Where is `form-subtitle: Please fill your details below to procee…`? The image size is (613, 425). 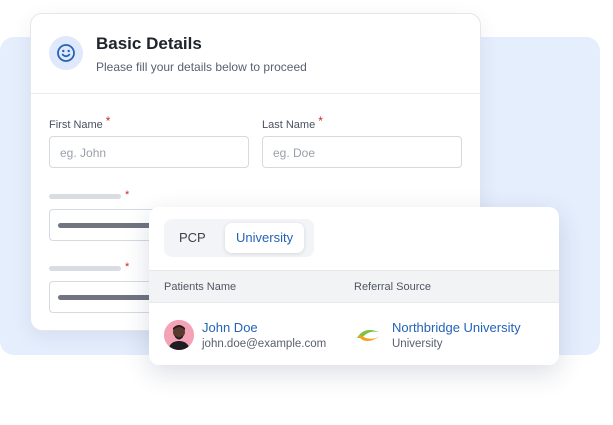
form-subtitle: Please fill your details below to procee… is located at coordinates (201, 67).